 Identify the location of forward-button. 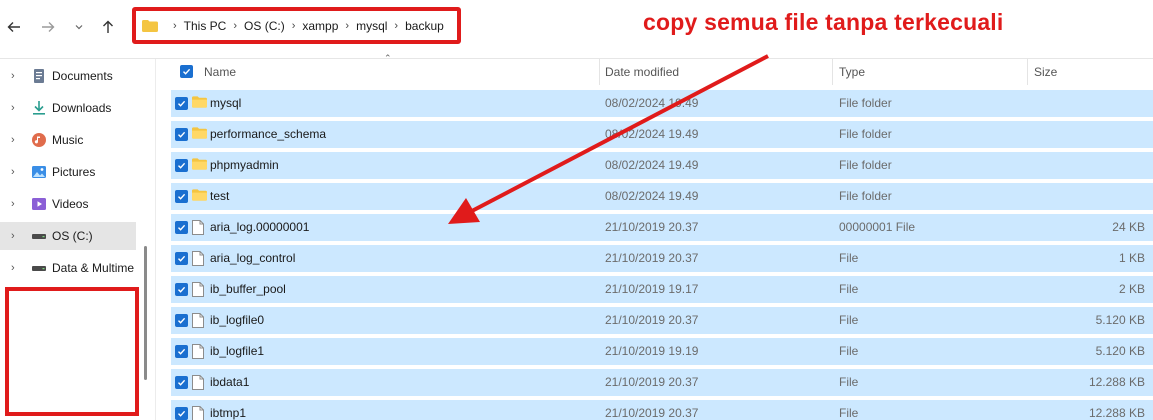
(48, 27).